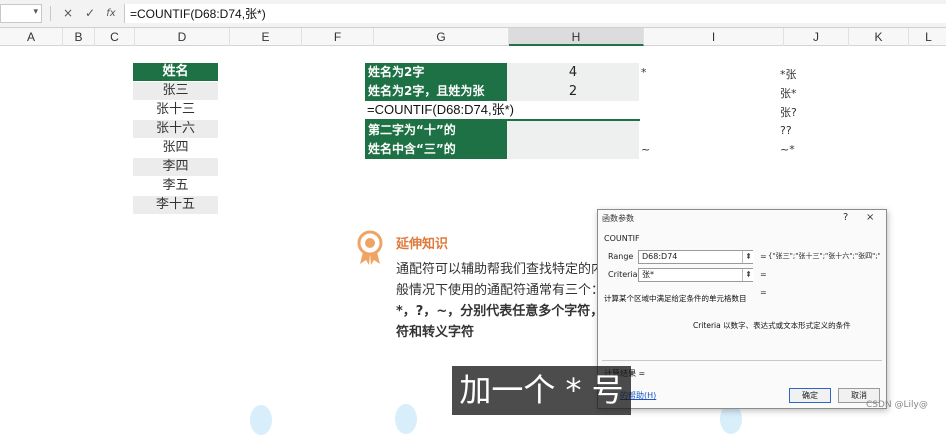  Describe the element at coordinates (500, 290) in the screenshot. I see `knowledge-line-2: 般情况下使用的通配符通常有三个：` at that location.